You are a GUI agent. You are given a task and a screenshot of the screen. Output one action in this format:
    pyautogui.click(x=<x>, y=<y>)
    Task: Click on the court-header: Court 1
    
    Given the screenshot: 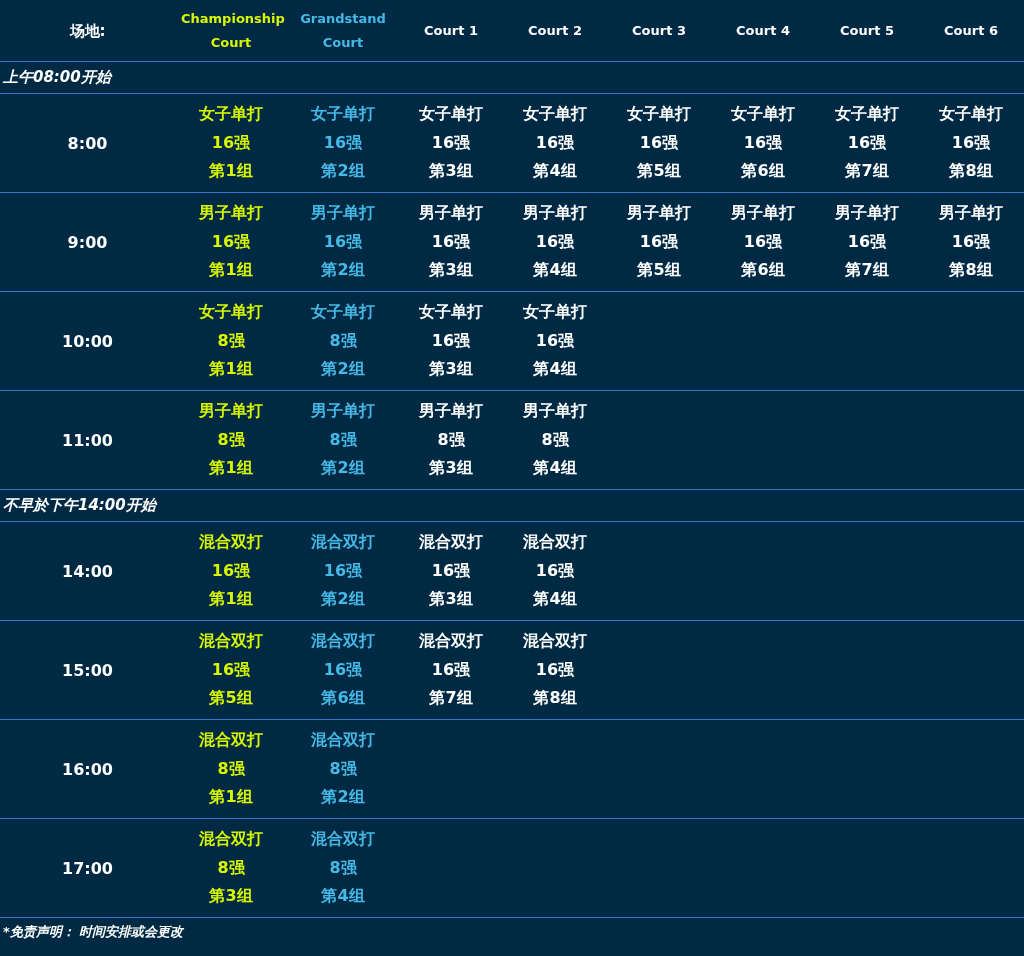 What is the action you would take?
    pyautogui.click(x=451, y=30)
    